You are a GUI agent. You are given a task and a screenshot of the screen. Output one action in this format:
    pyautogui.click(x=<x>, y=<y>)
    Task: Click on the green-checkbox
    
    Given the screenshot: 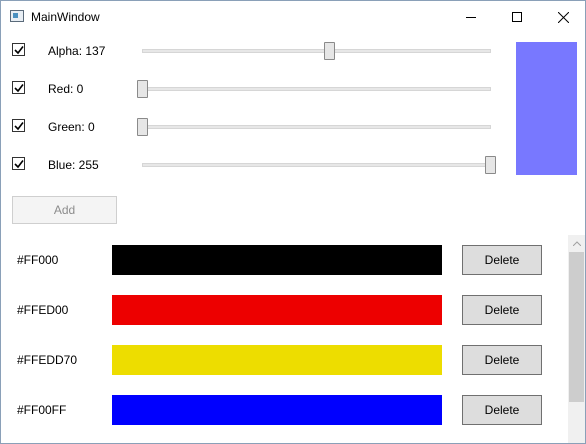 What is the action you would take?
    pyautogui.click(x=18, y=125)
    